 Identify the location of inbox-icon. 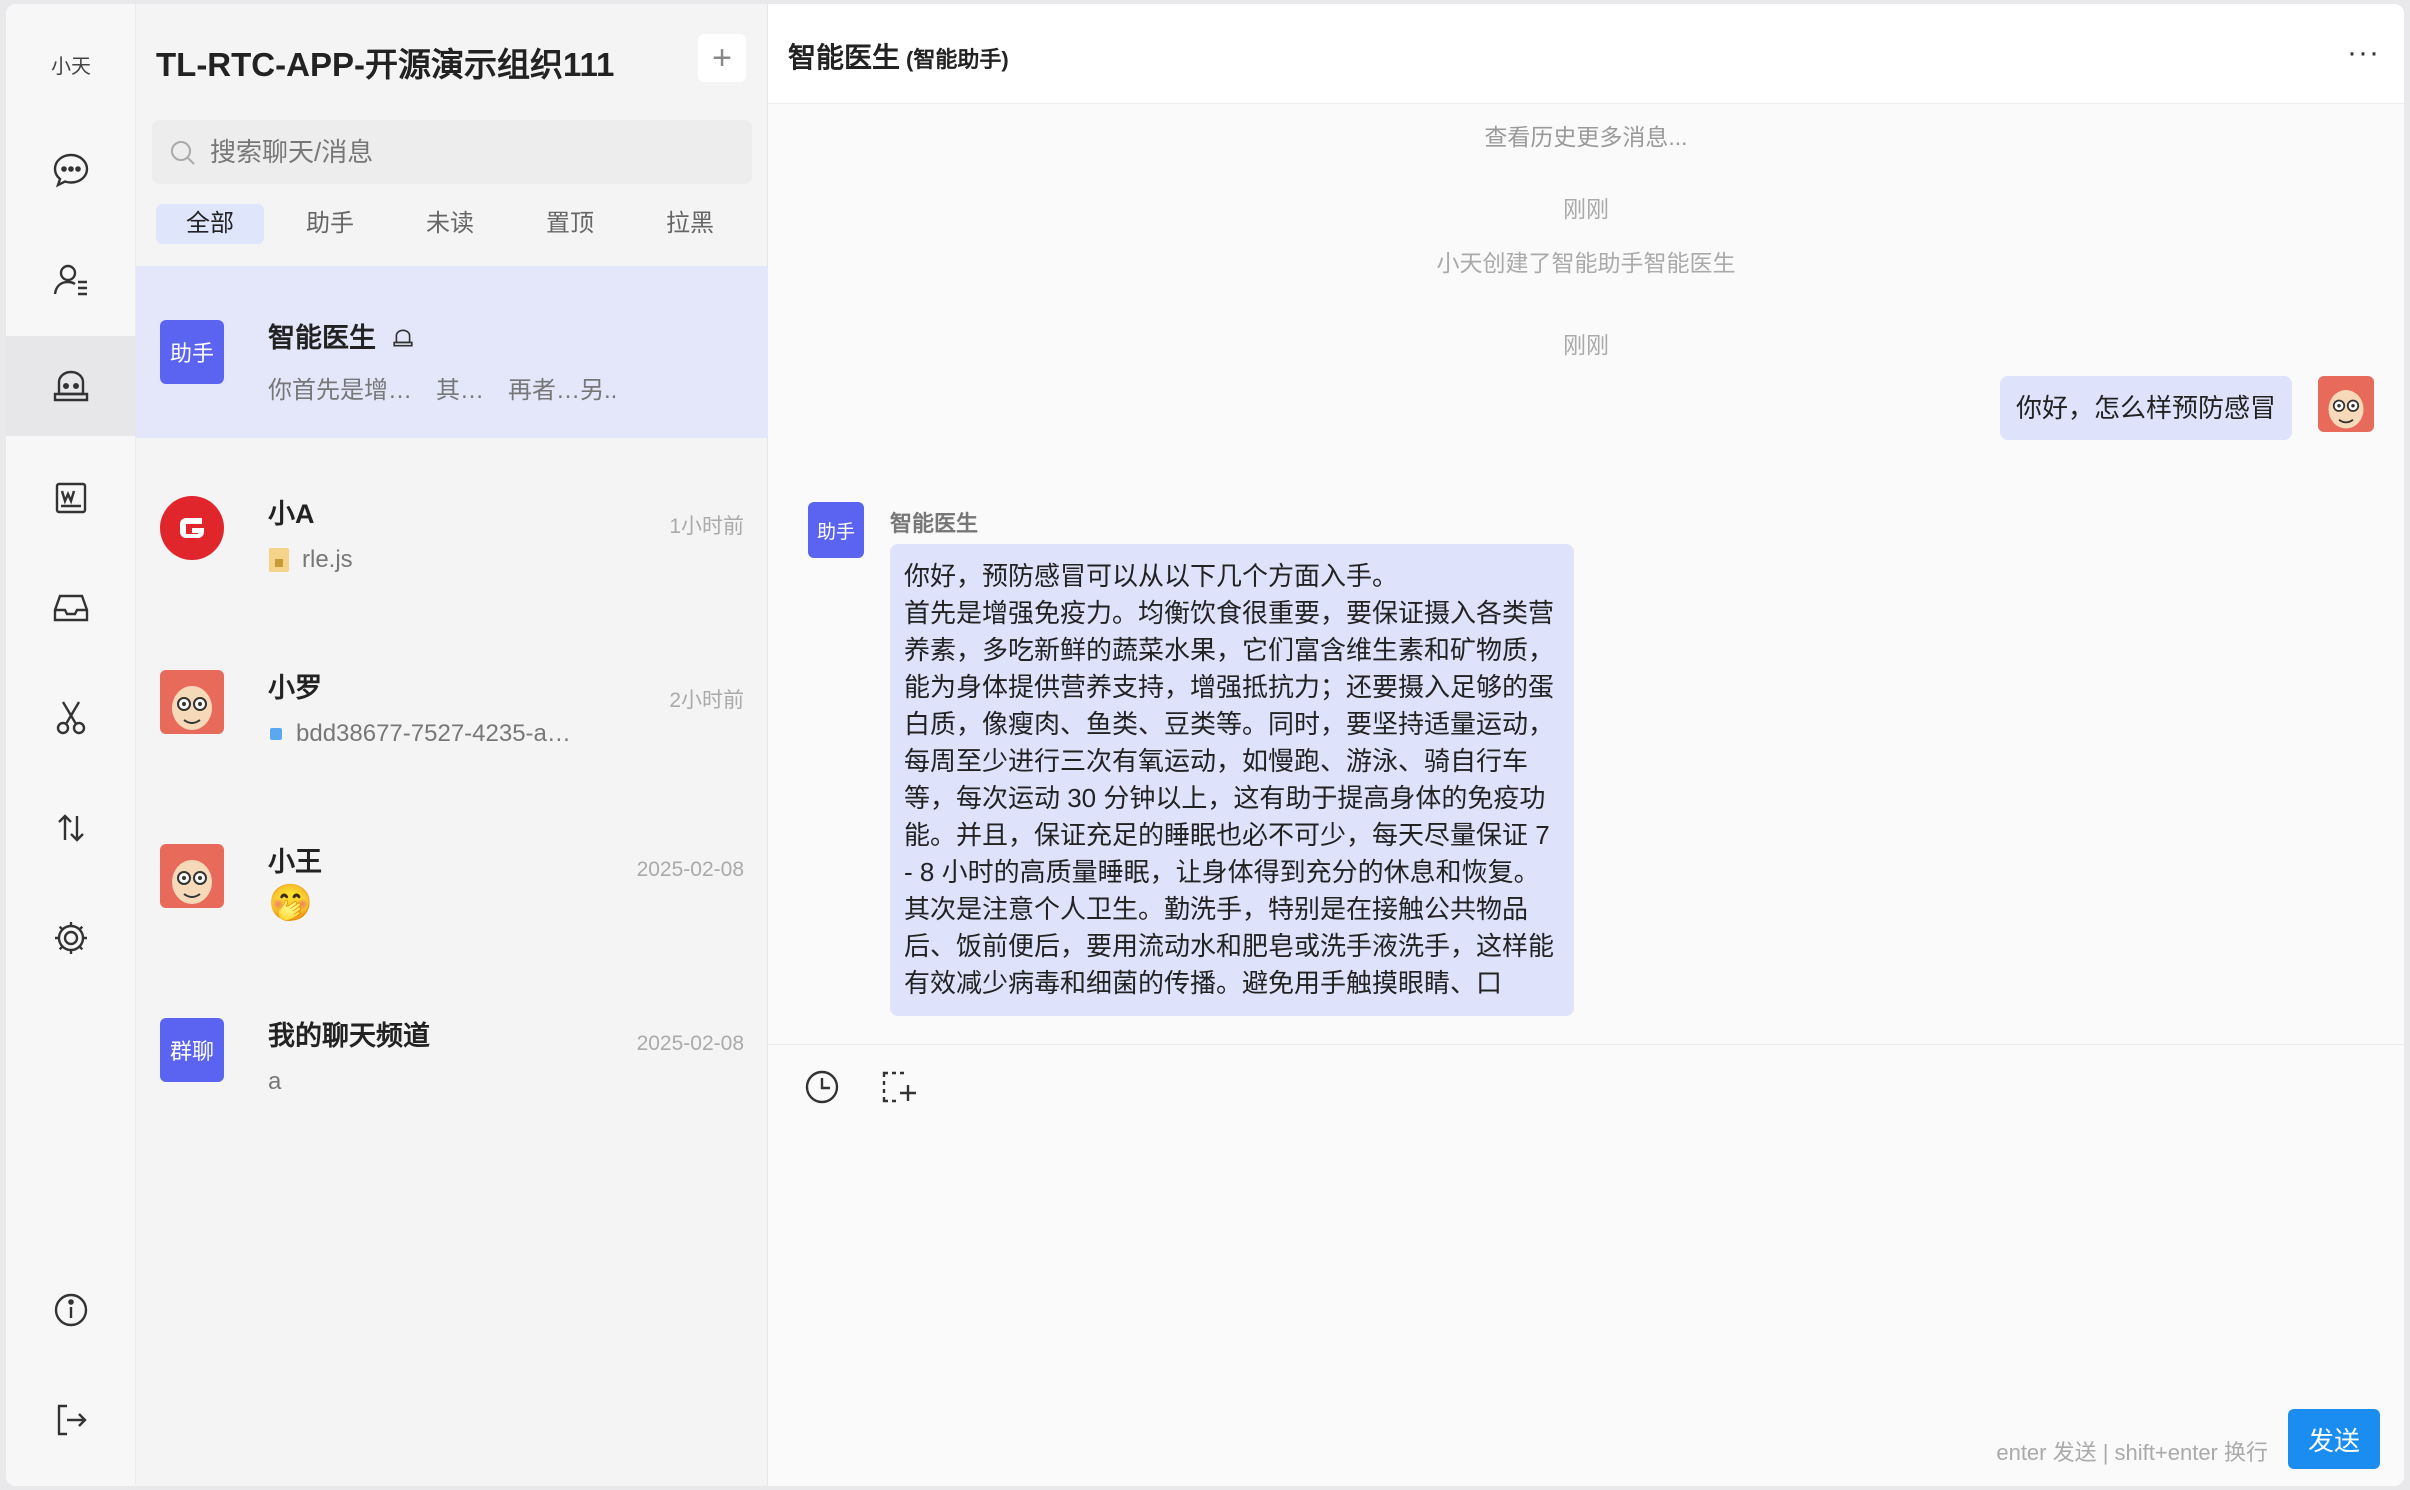
(71, 608).